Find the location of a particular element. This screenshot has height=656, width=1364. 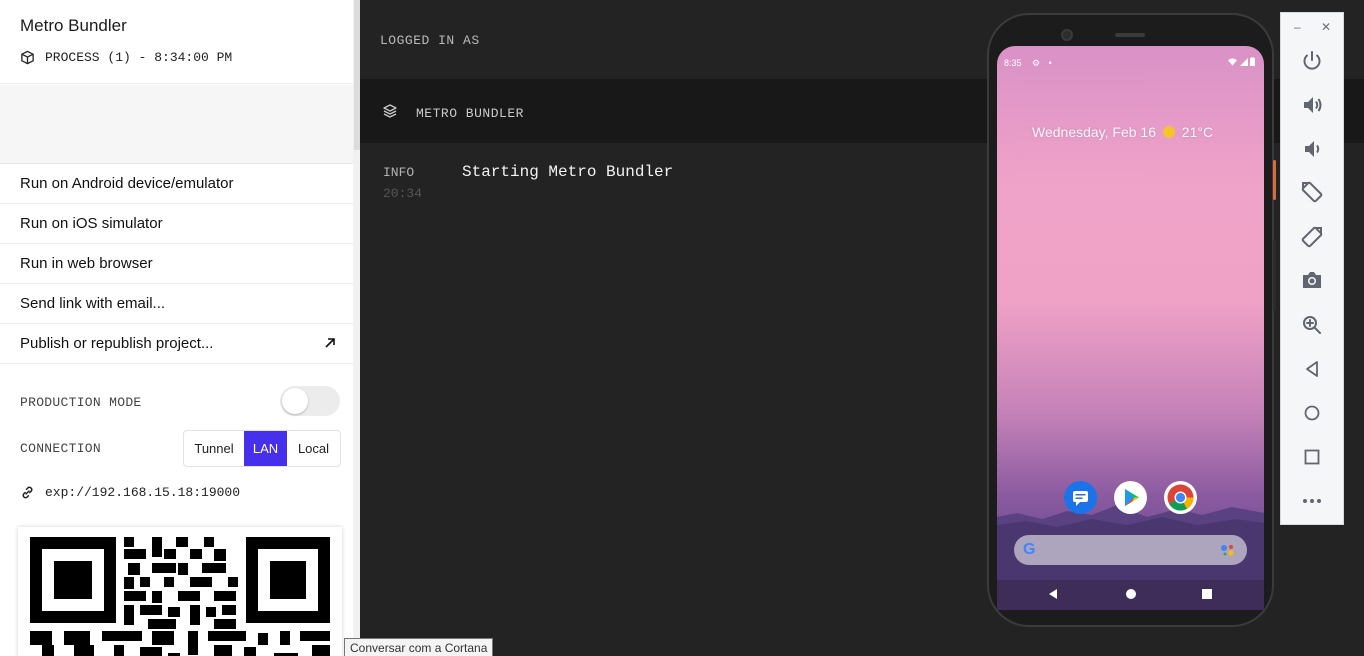

run-android-button: Run on Android device/emulator is located at coordinates (180, 184).